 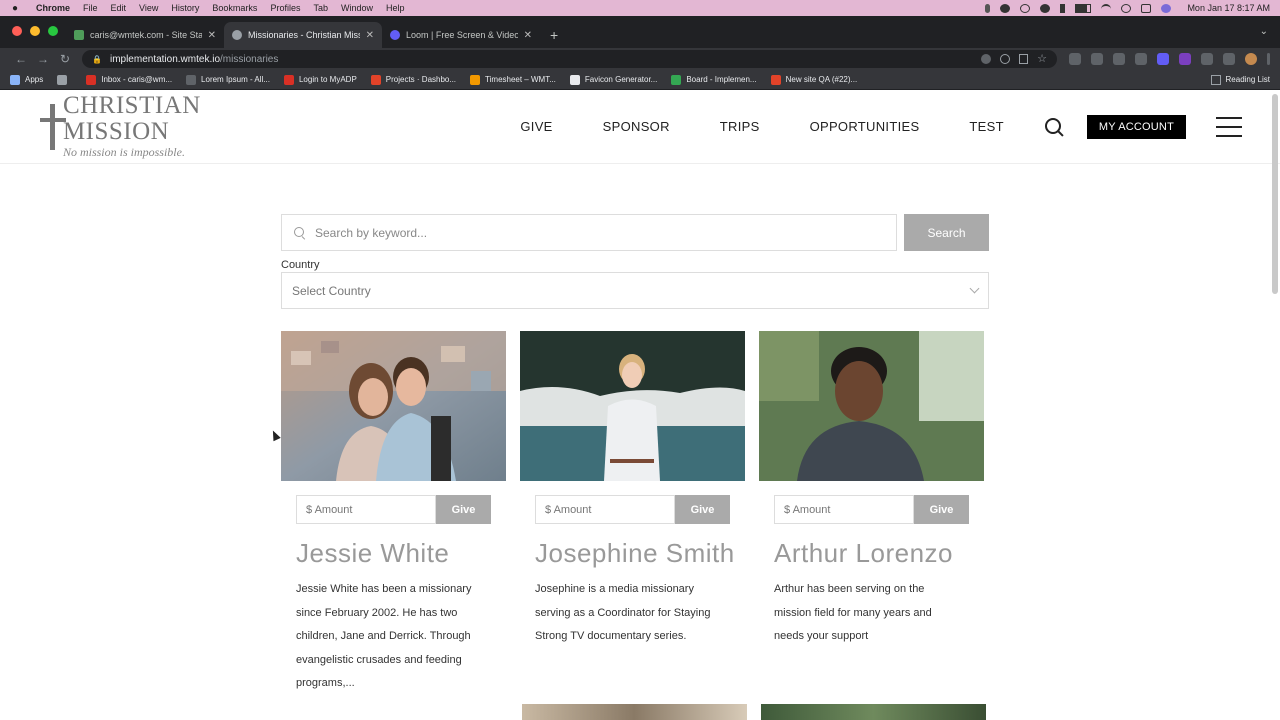 I want to click on missionary-name: Arthur Lorenzo, so click(x=879, y=553).